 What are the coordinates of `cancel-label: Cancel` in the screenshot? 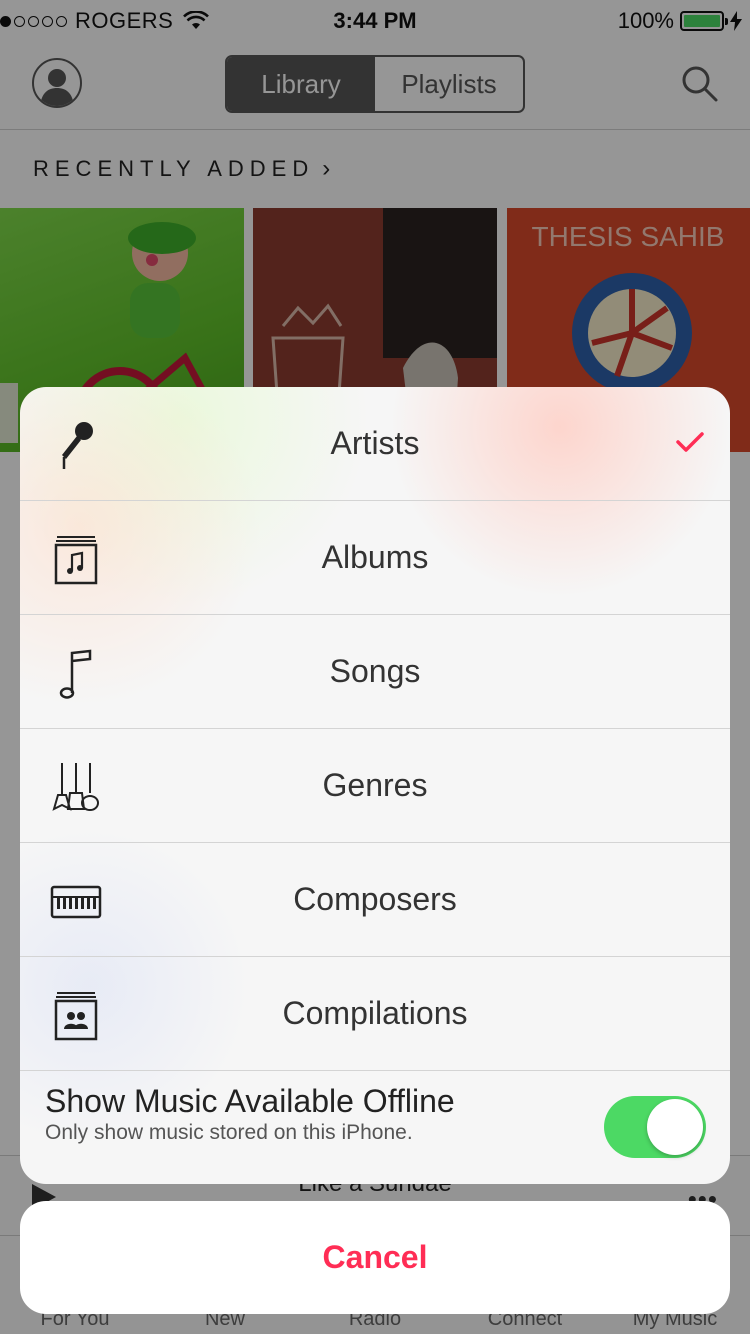 It's located at (375, 1257).